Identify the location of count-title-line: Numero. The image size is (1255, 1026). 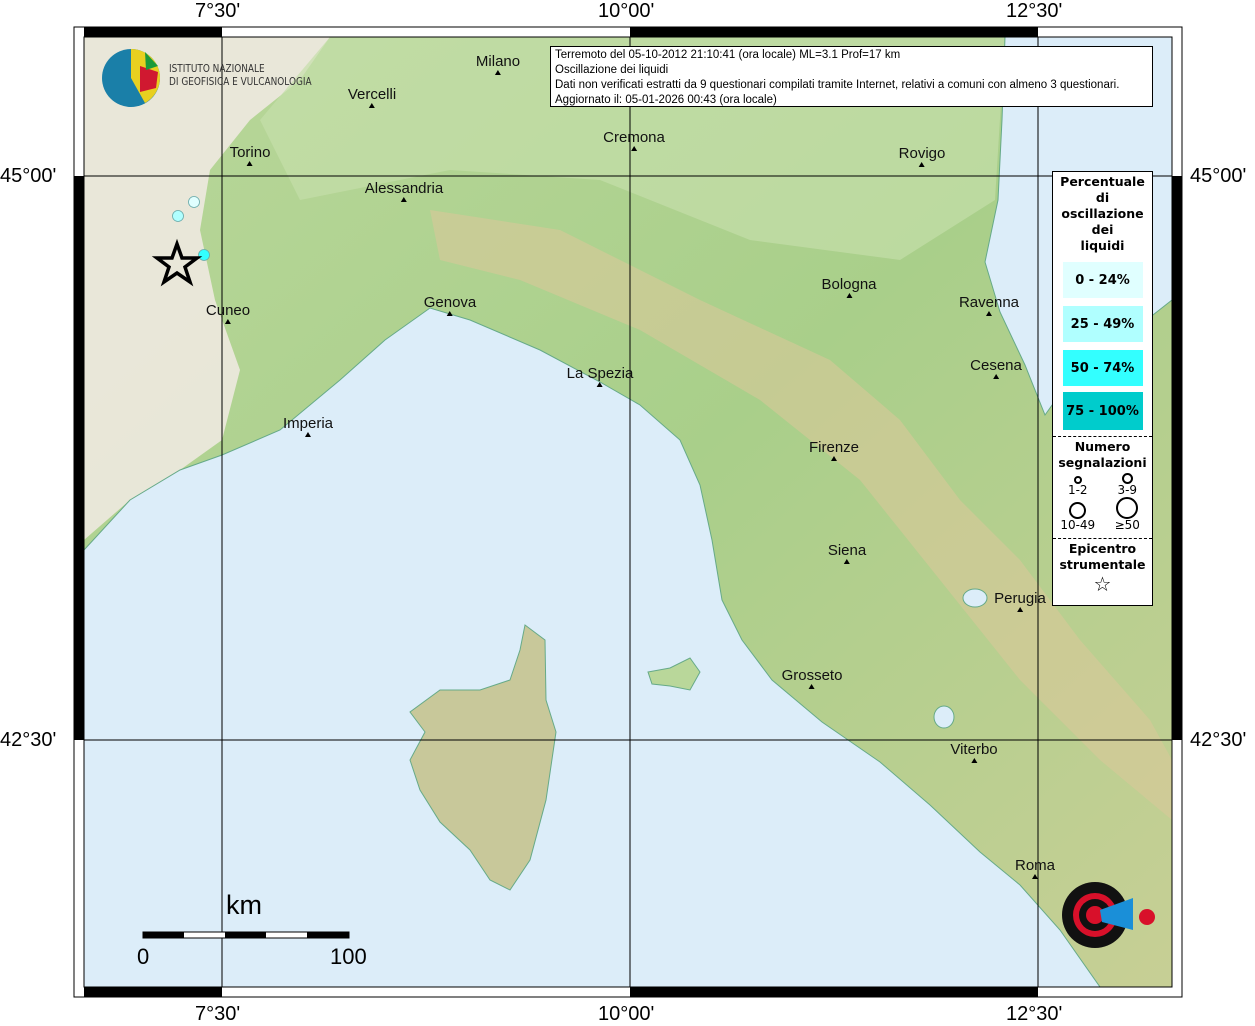
(1102, 446).